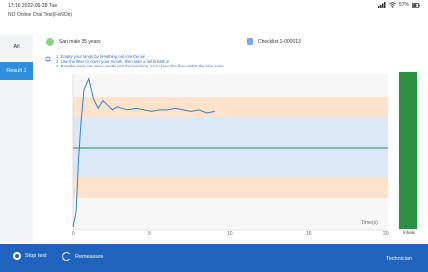 The height and width of the screenshot is (272, 428). What do you see at coordinates (230, 234) in the screenshot?
I see `x-tick-label: 10` at bounding box center [230, 234].